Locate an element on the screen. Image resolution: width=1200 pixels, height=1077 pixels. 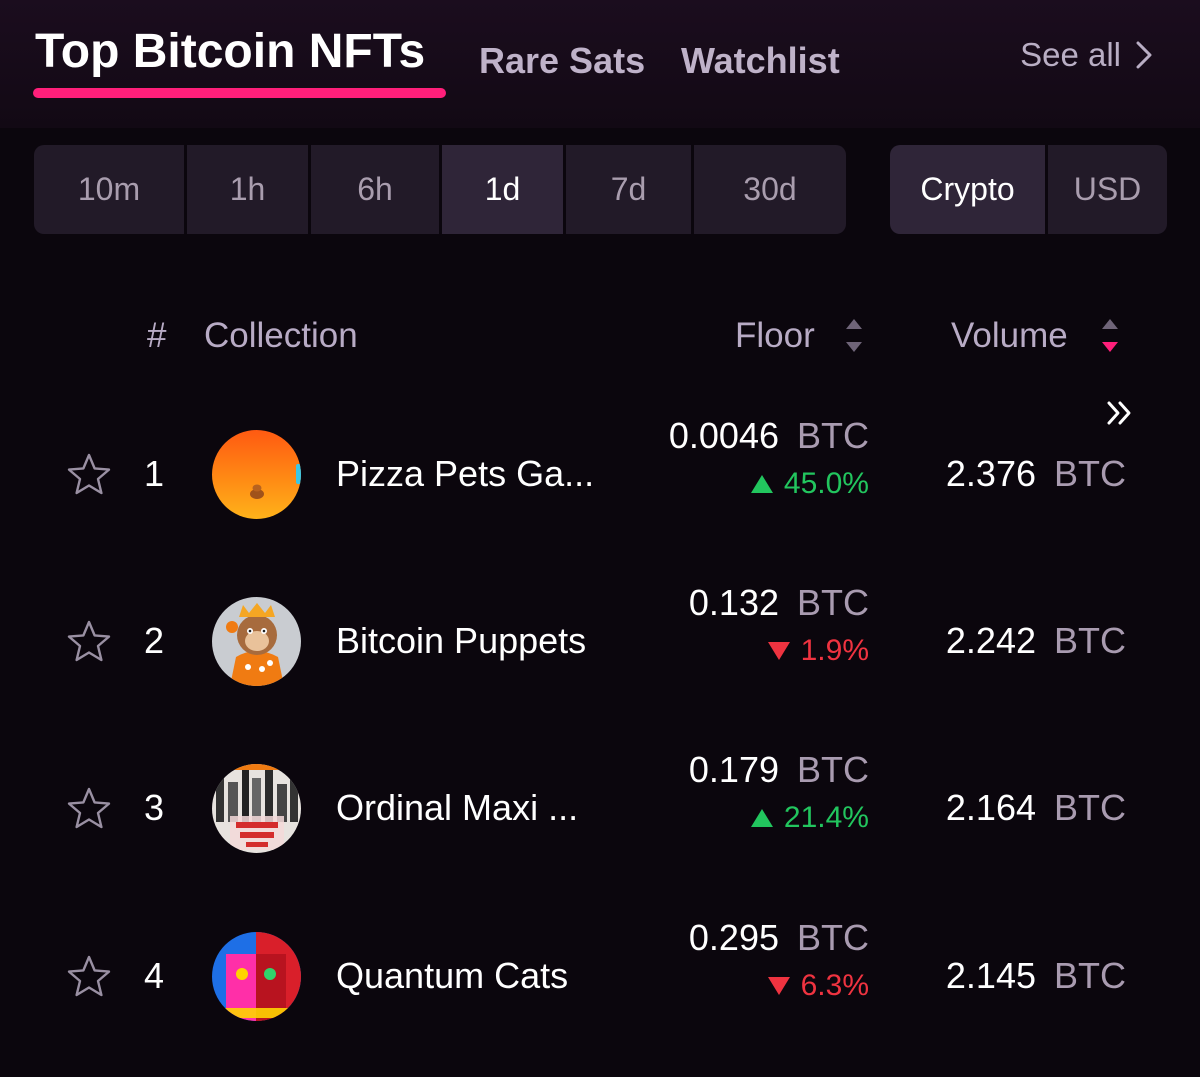
floor-value: 0.132 is located at coordinates (733, 602).